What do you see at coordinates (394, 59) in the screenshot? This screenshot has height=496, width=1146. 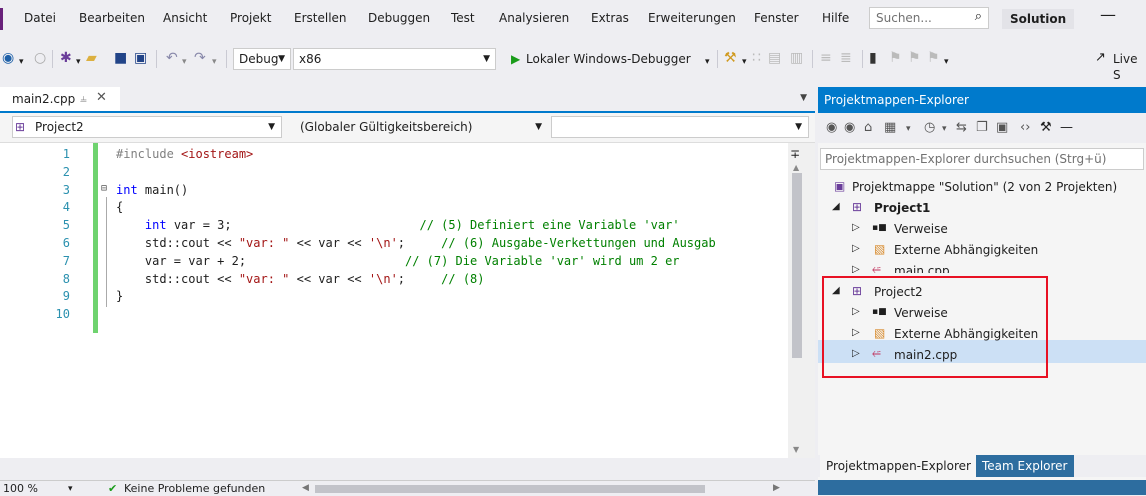 I see `platform-select: x86 ▼` at bounding box center [394, 59].